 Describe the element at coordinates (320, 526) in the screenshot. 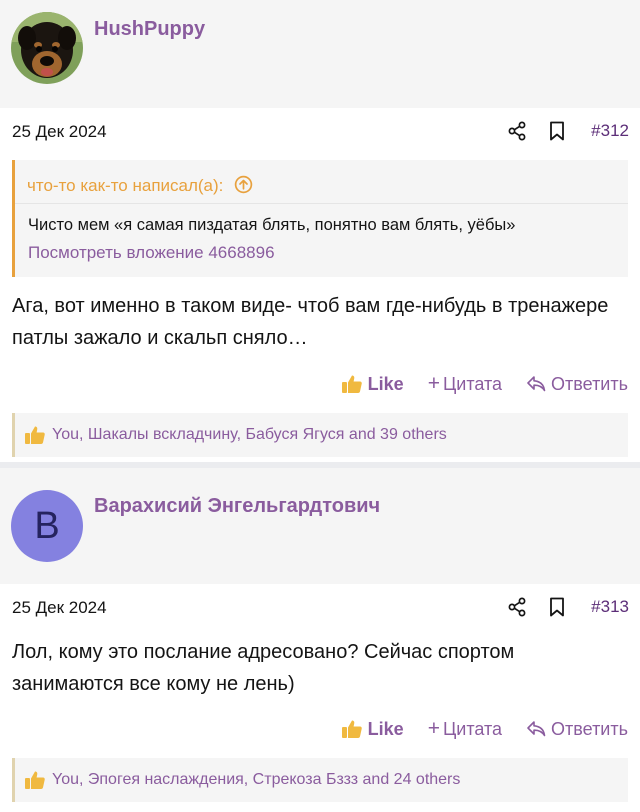

I see `post-header: B Варахисий Энгельгардтович` at that location.